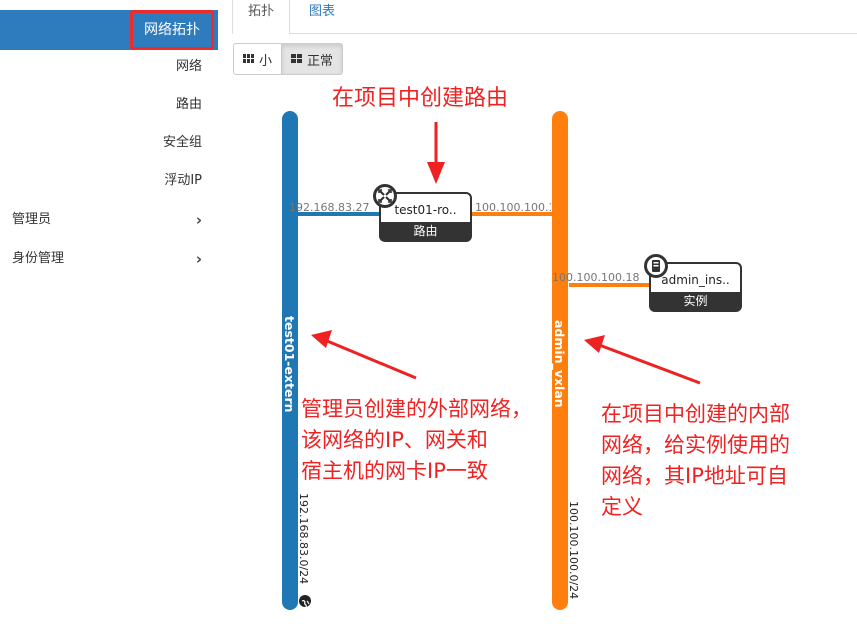 The height and width of the screenshot is (627, 857). Describe the element at coordinates (394, 440) in the screenshot. I see `external-annotation-line-2: 该网络的IP、网关和` at that location.